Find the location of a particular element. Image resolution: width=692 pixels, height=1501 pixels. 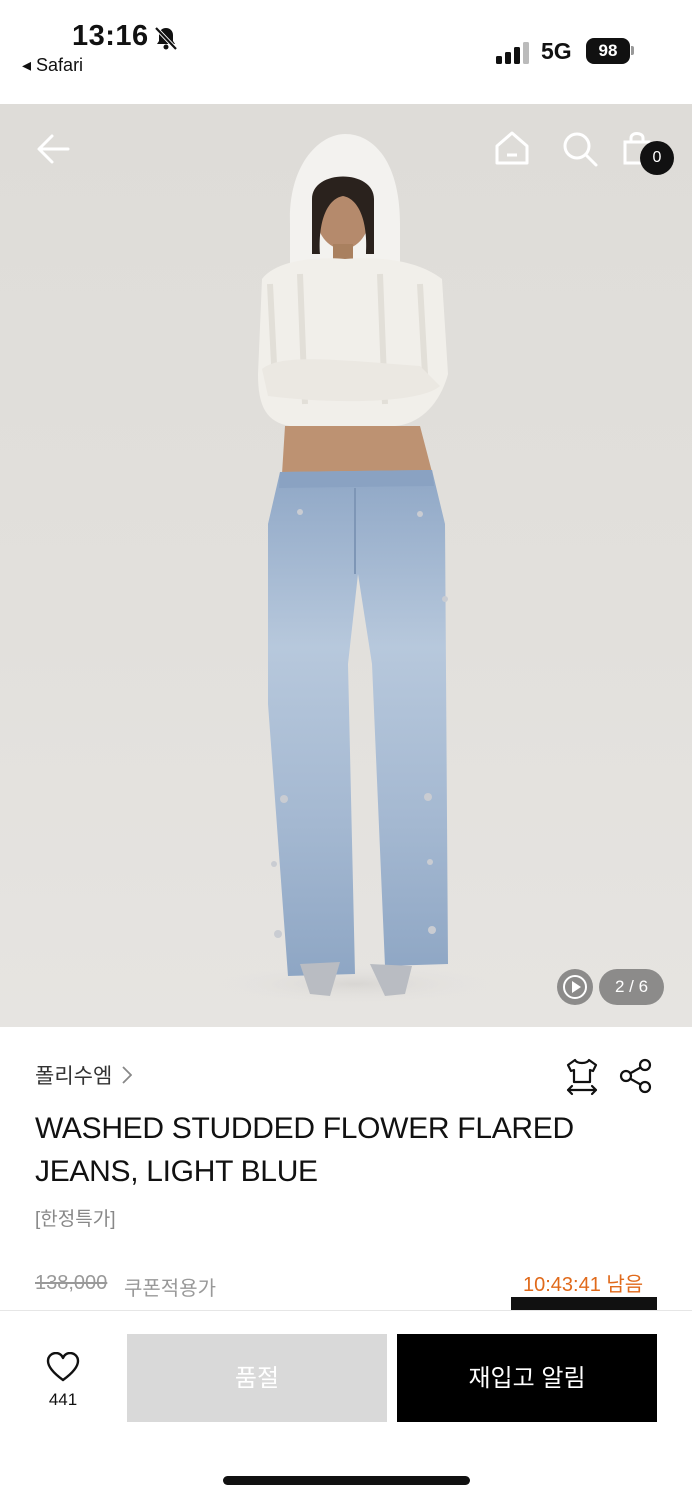

like-count: 441 is located at coordinates (63, 1399).